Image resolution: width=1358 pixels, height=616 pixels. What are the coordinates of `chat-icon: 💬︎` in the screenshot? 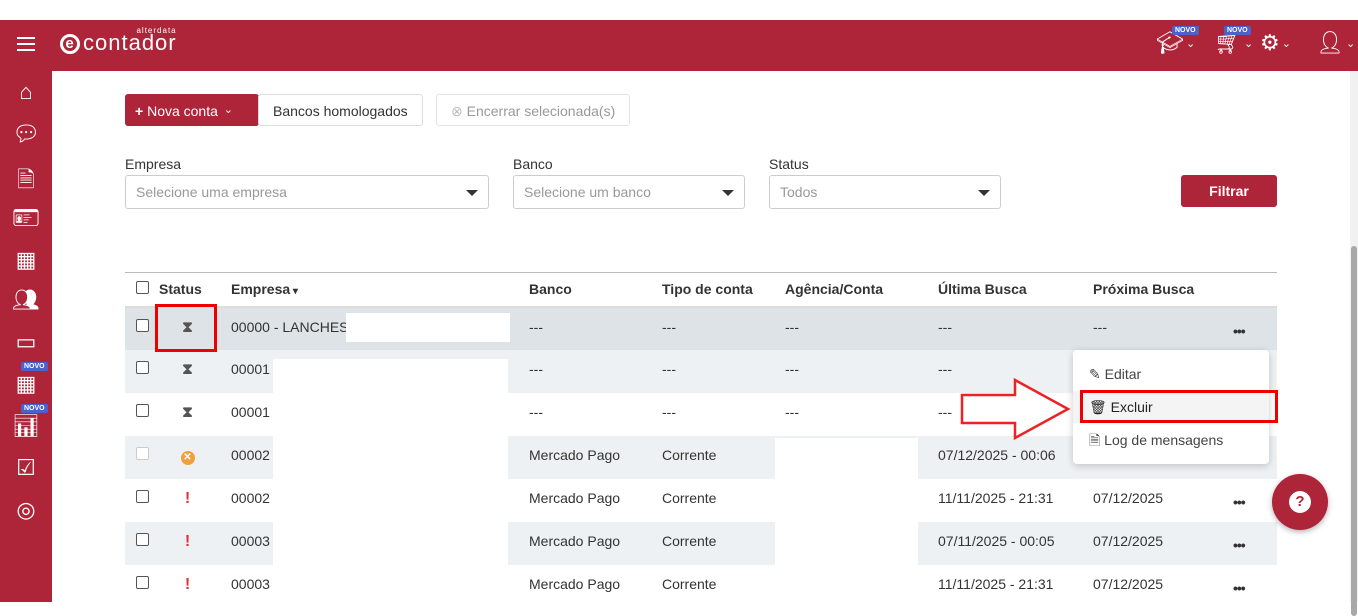 It's located at (26, 134).